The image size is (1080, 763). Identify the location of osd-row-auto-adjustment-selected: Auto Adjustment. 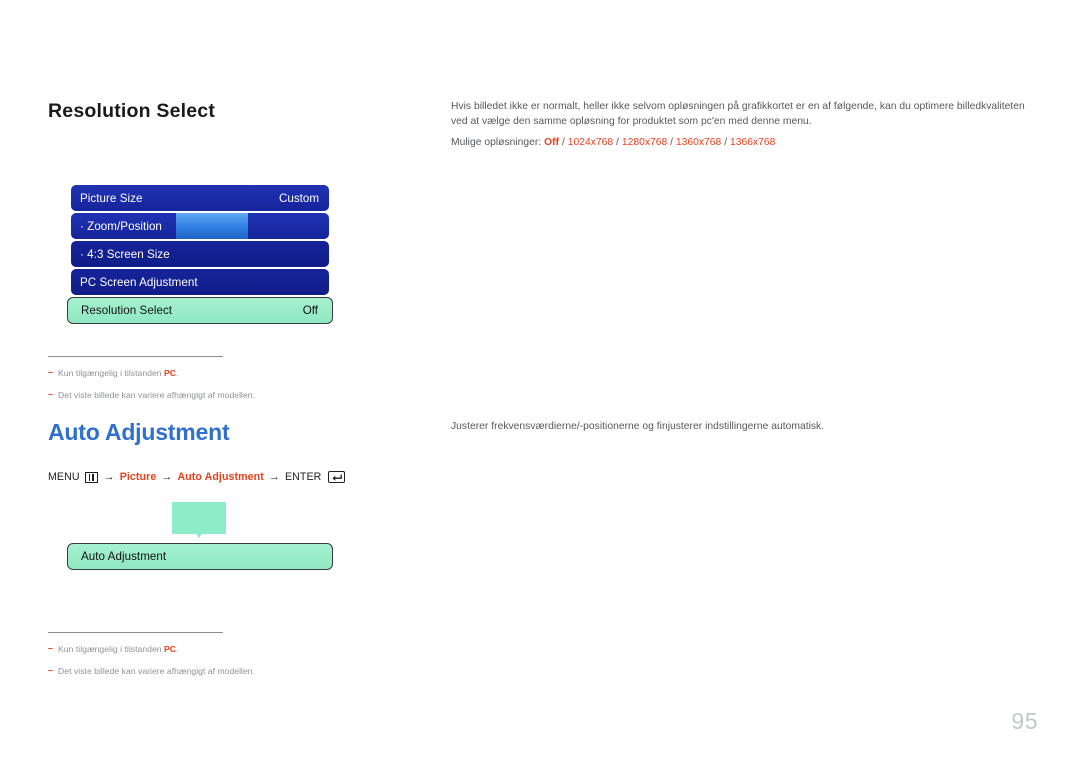
(200, 556).